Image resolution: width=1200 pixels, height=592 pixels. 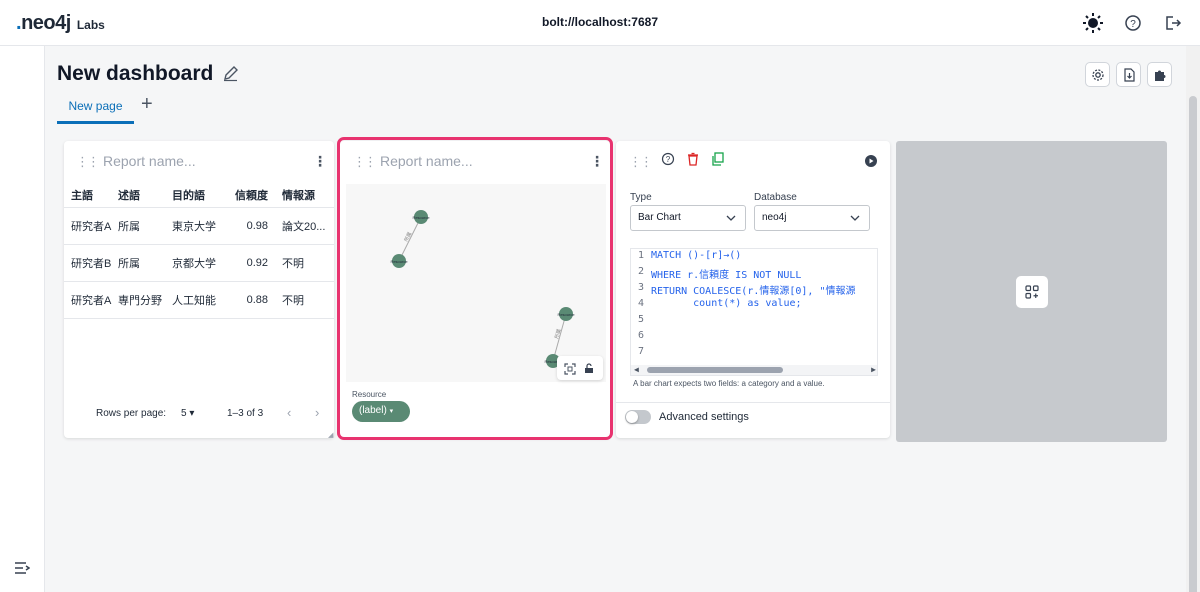 I want to click on editor-h-scrollbar: ◀ ▶, so click(x=754, y=370).